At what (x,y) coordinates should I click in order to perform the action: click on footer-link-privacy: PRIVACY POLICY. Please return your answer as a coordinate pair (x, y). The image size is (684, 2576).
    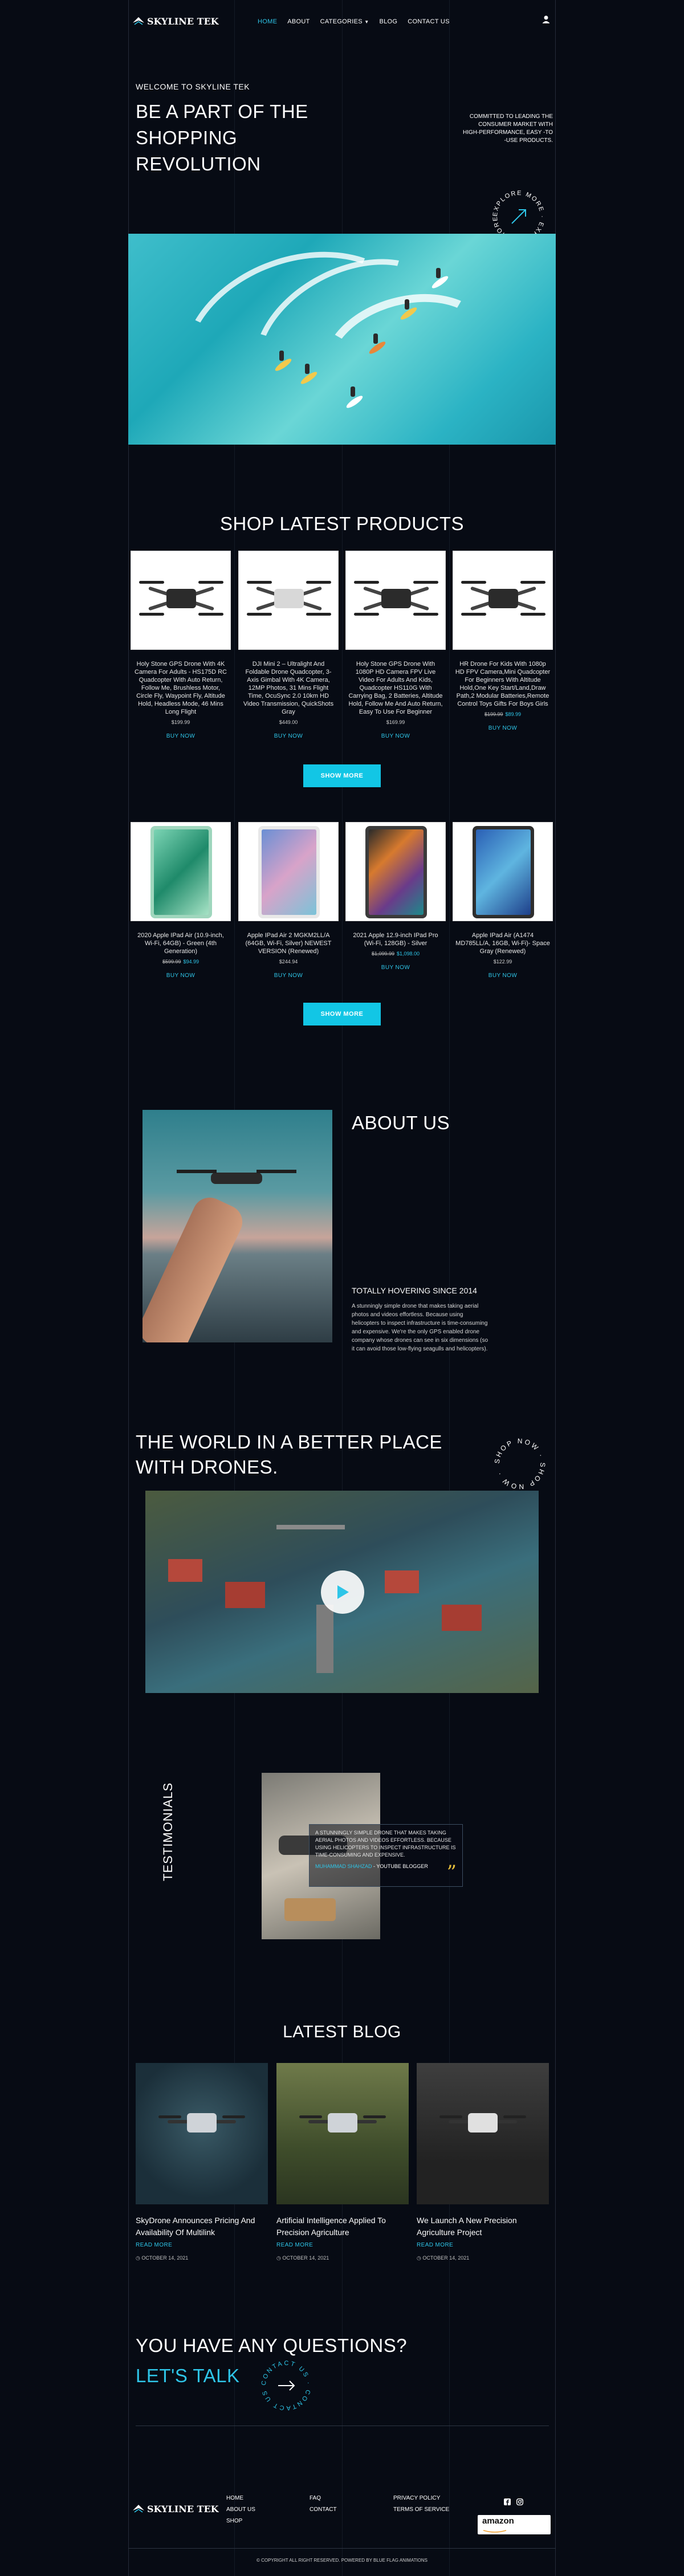
    Looking at the image, I should click on (421, 2498).